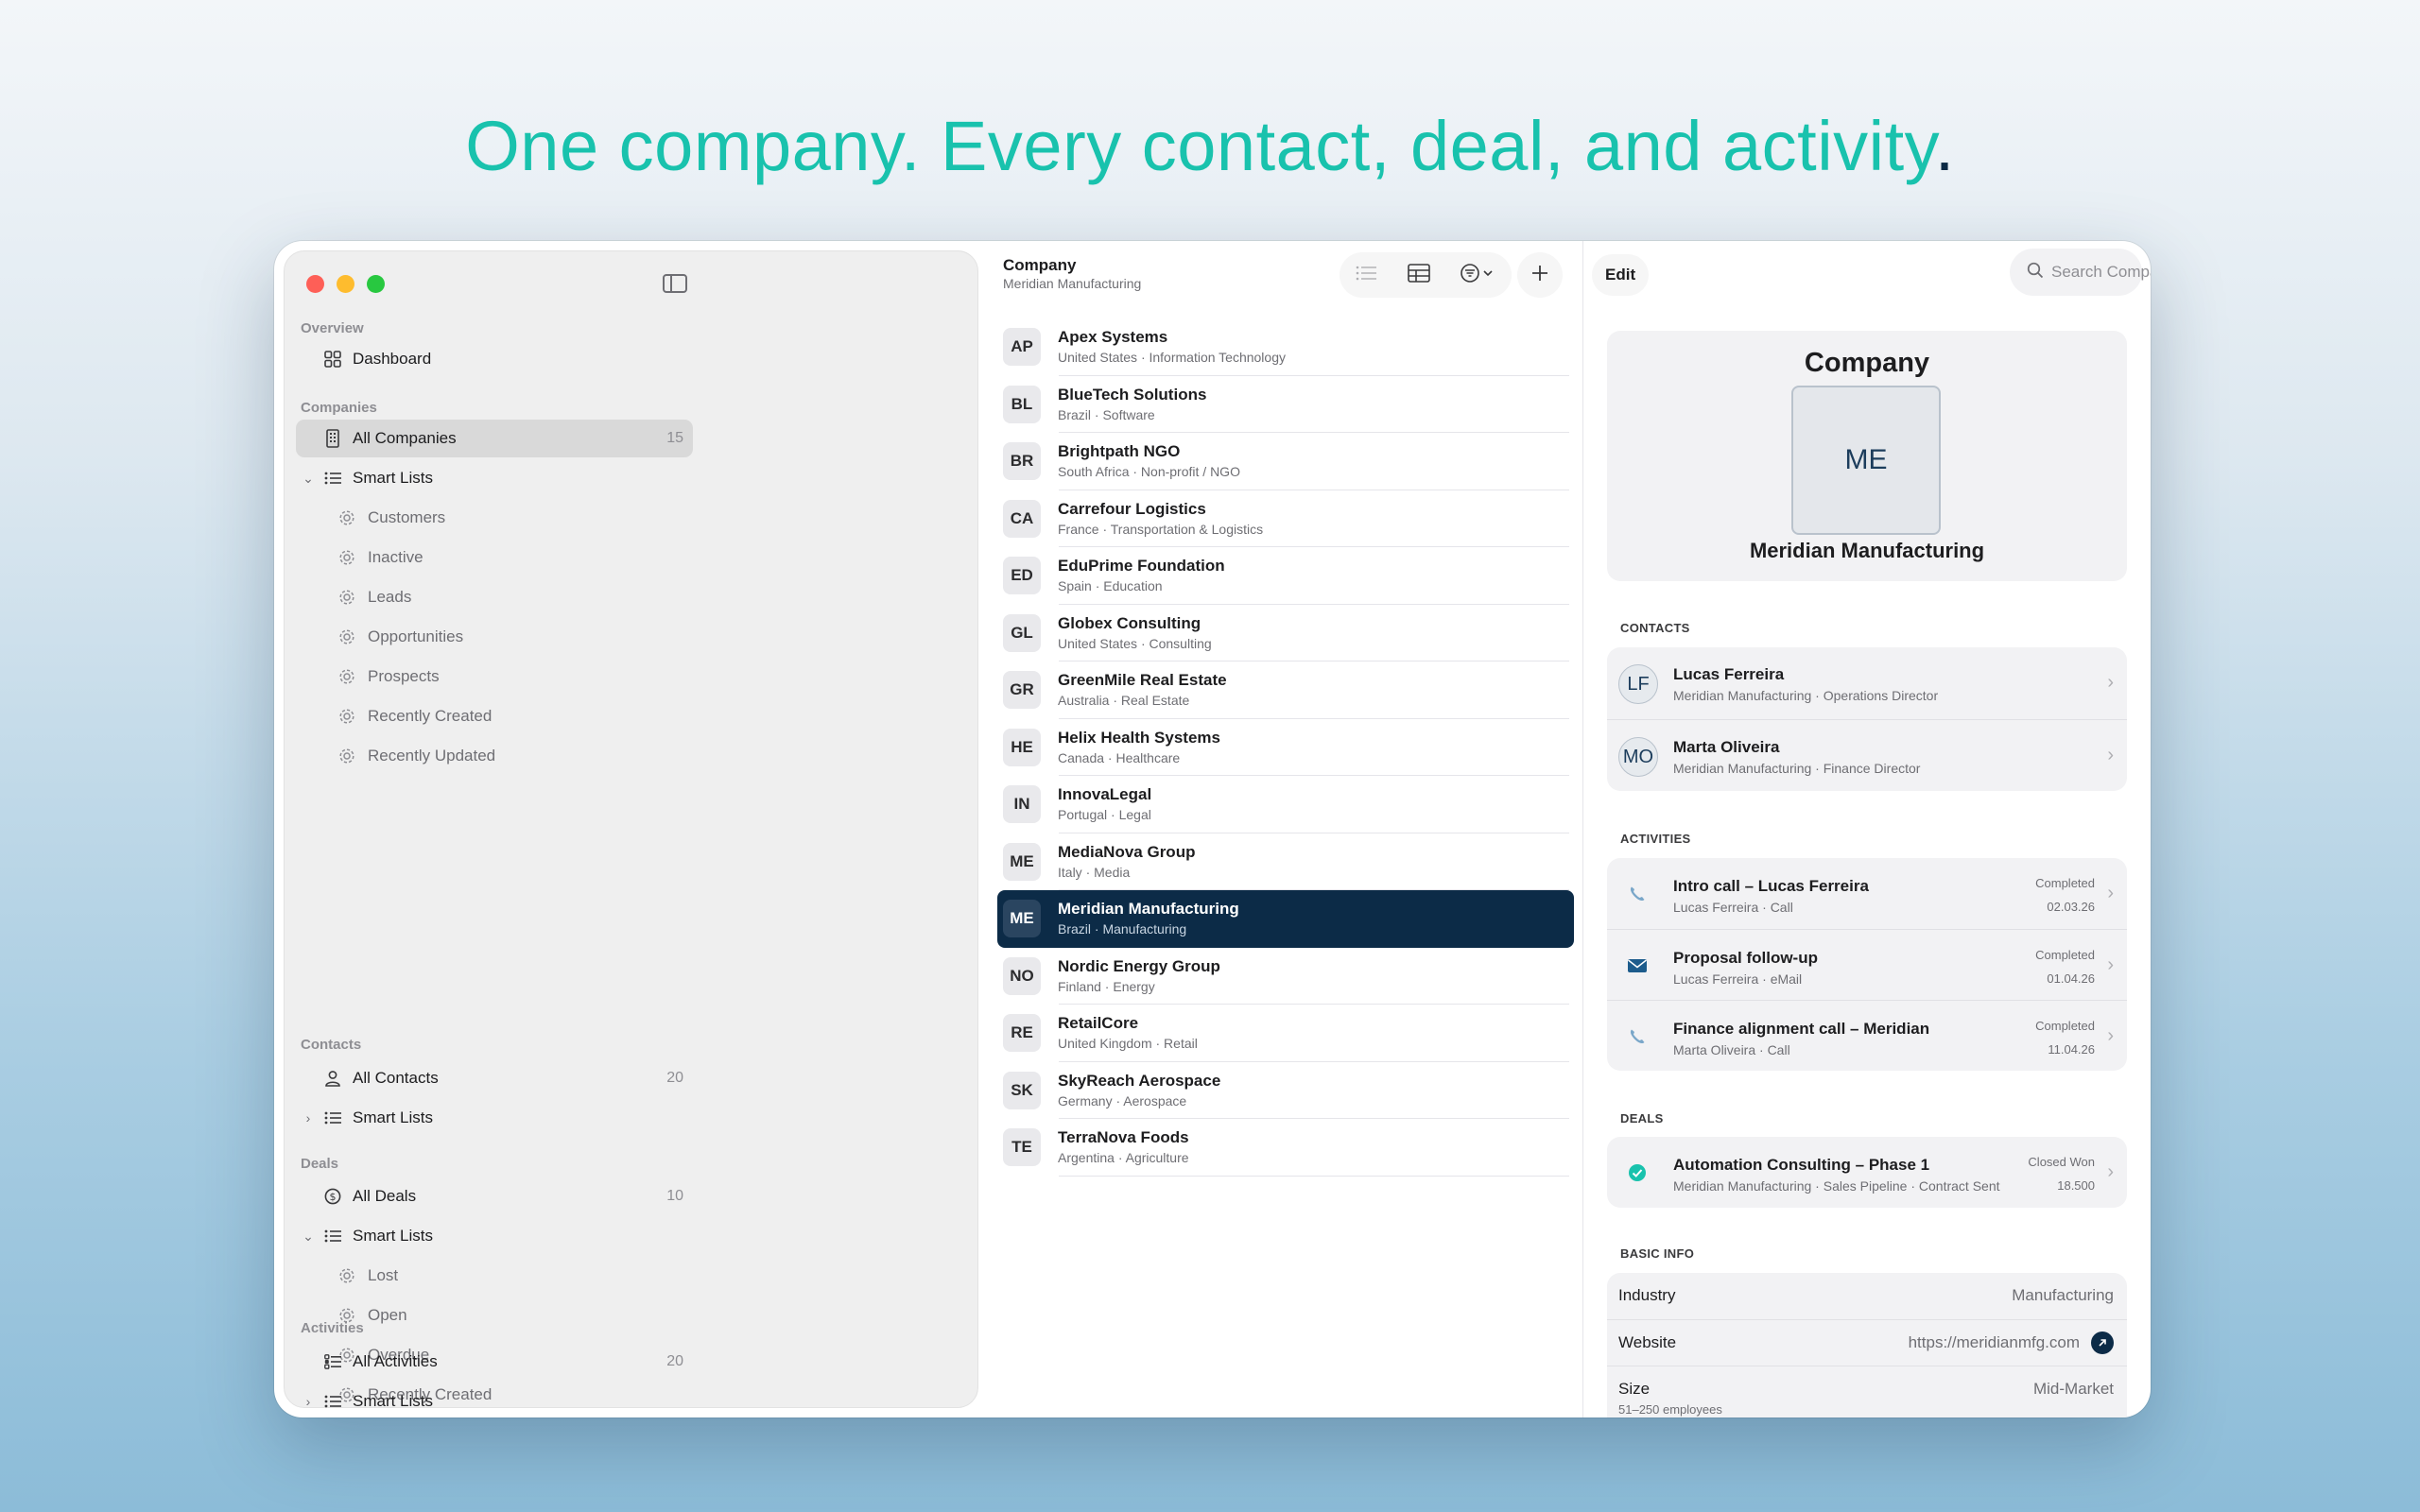 The image size is (2420, 1512). What do you see at coordinates (2065, 955) in the screenshot?
I see `activity-status: Completed` at bounding box center [2065, 955].